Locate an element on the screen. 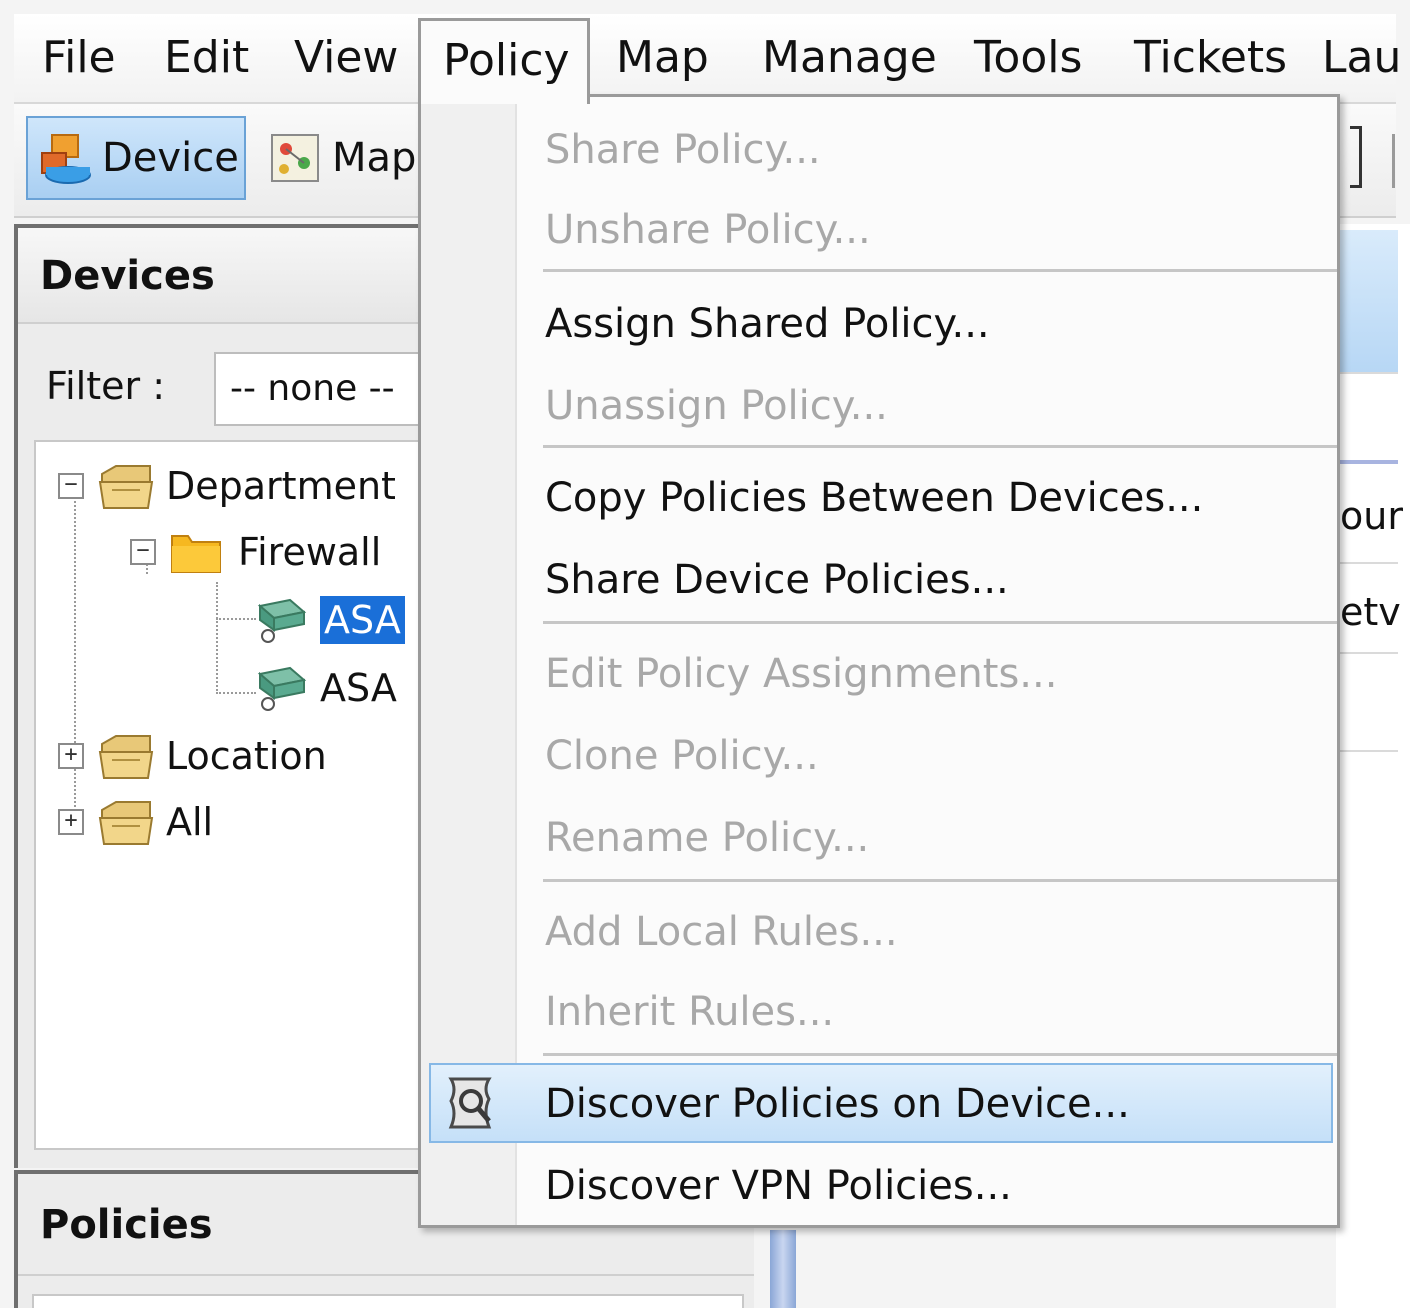 The height and width of the screenshot is (1308, 1410). menu-tickets: Tickets is located at coordinates (1210, 58).